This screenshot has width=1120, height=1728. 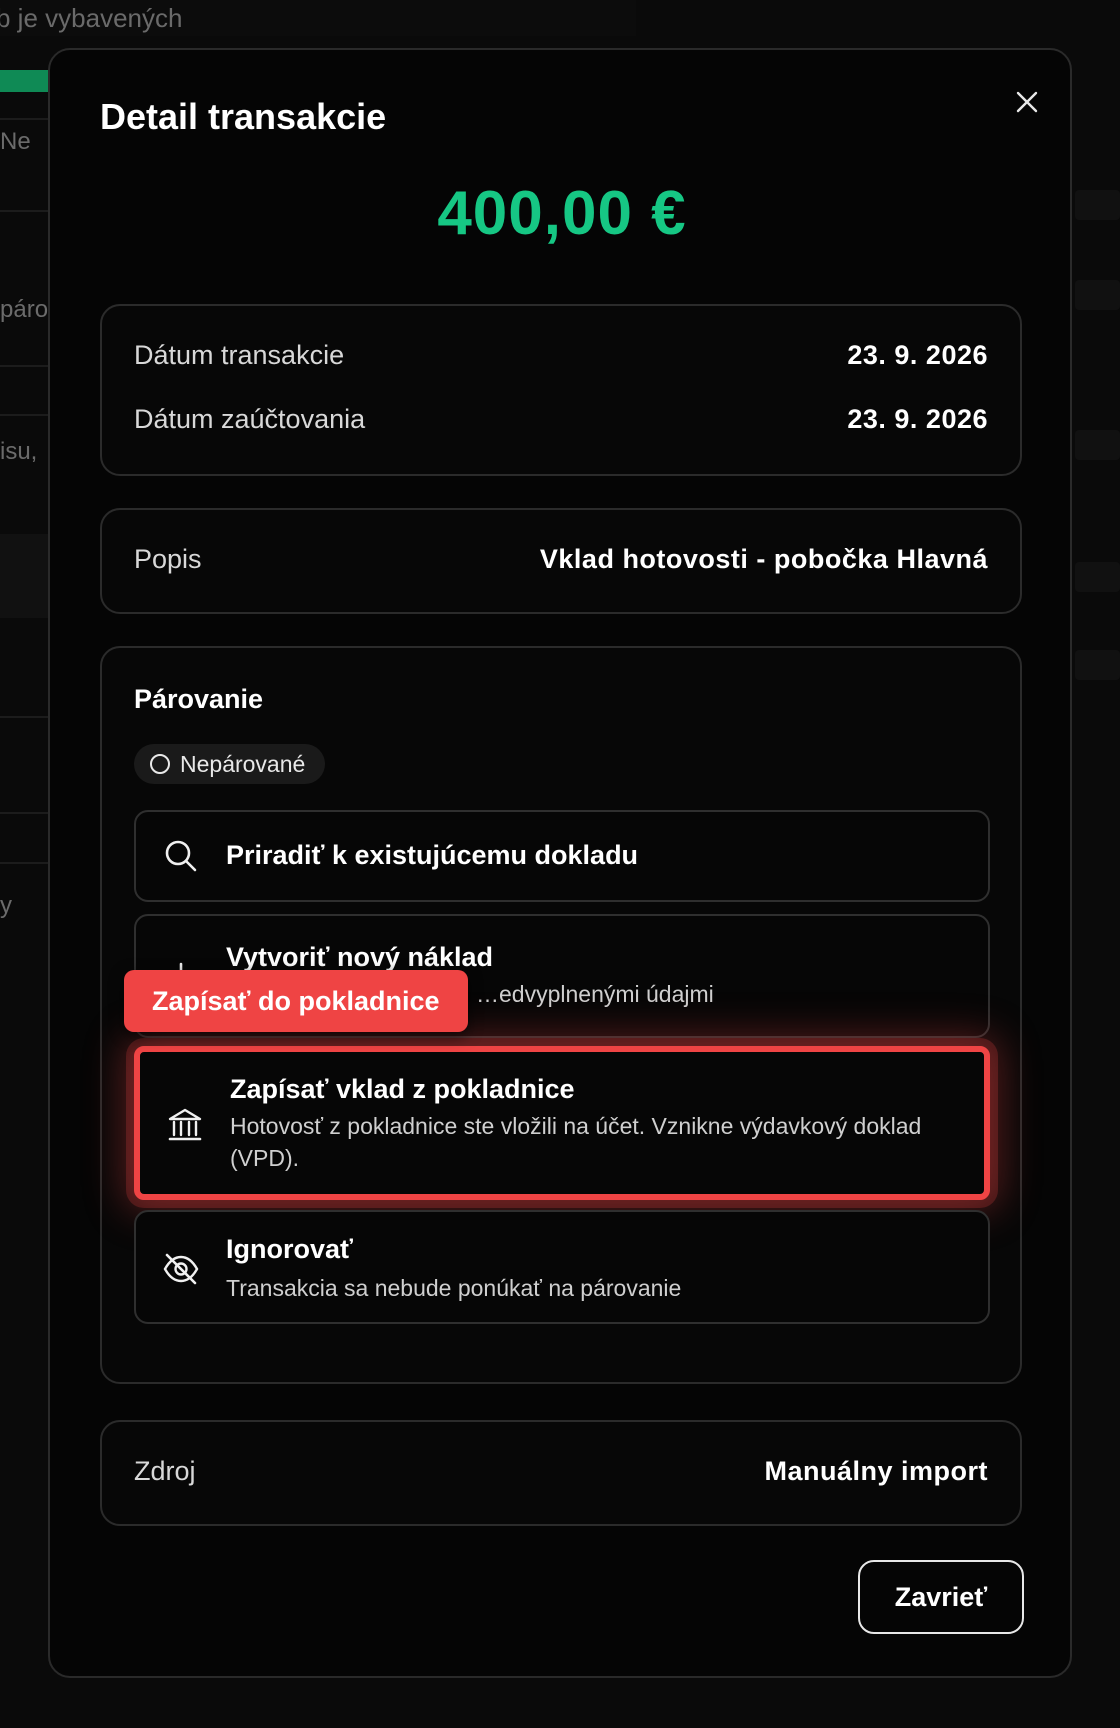 I want to click on pairing-title: Párovanie, so click(x=199, y=699).